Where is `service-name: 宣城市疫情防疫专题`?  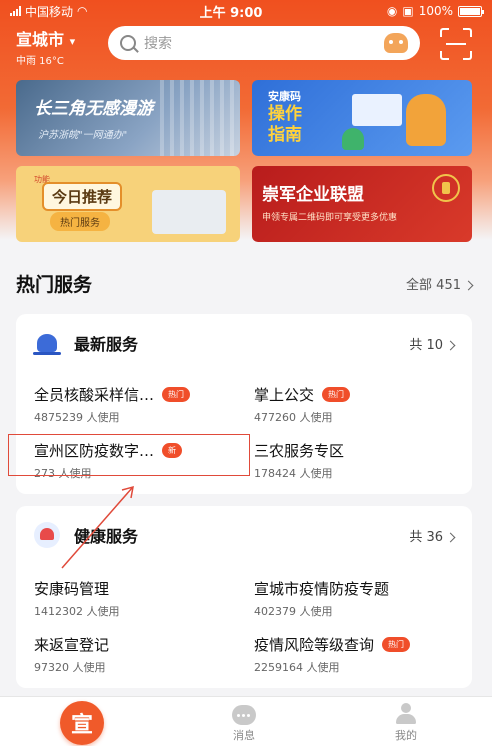
service-name: 宣城市疫情防疫专题 is located at coordinates (322, 589).